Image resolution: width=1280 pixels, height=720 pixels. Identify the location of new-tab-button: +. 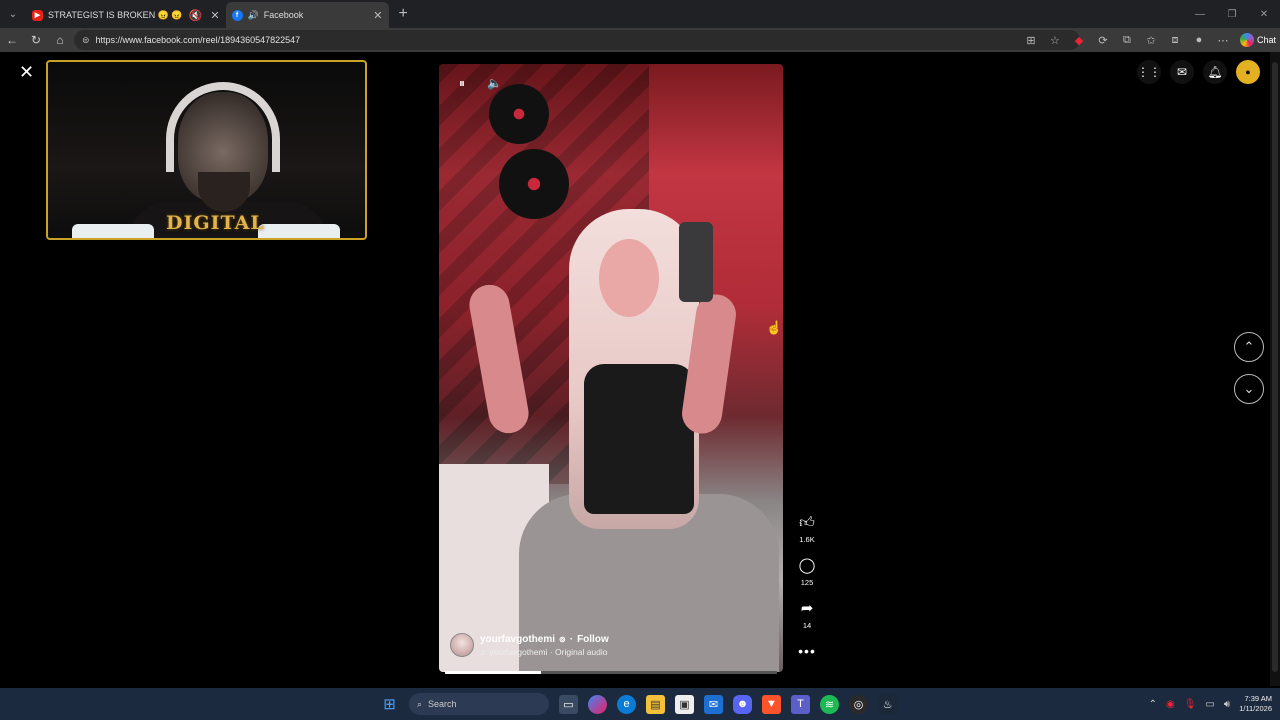
(403, 14).